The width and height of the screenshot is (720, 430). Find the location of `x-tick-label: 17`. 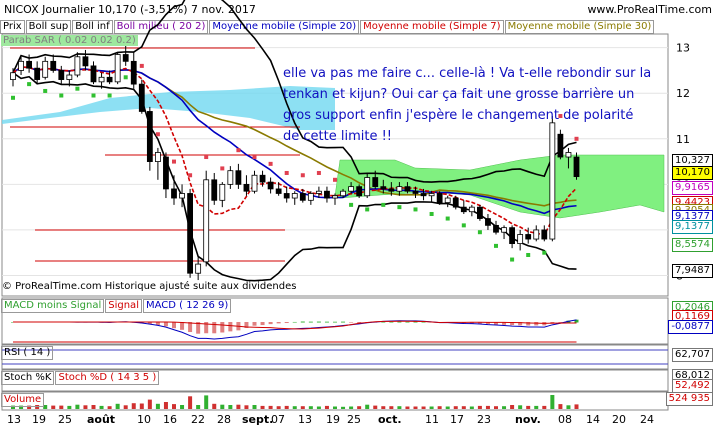

x-tick-label: 17 is located at coordinates (457, 419).